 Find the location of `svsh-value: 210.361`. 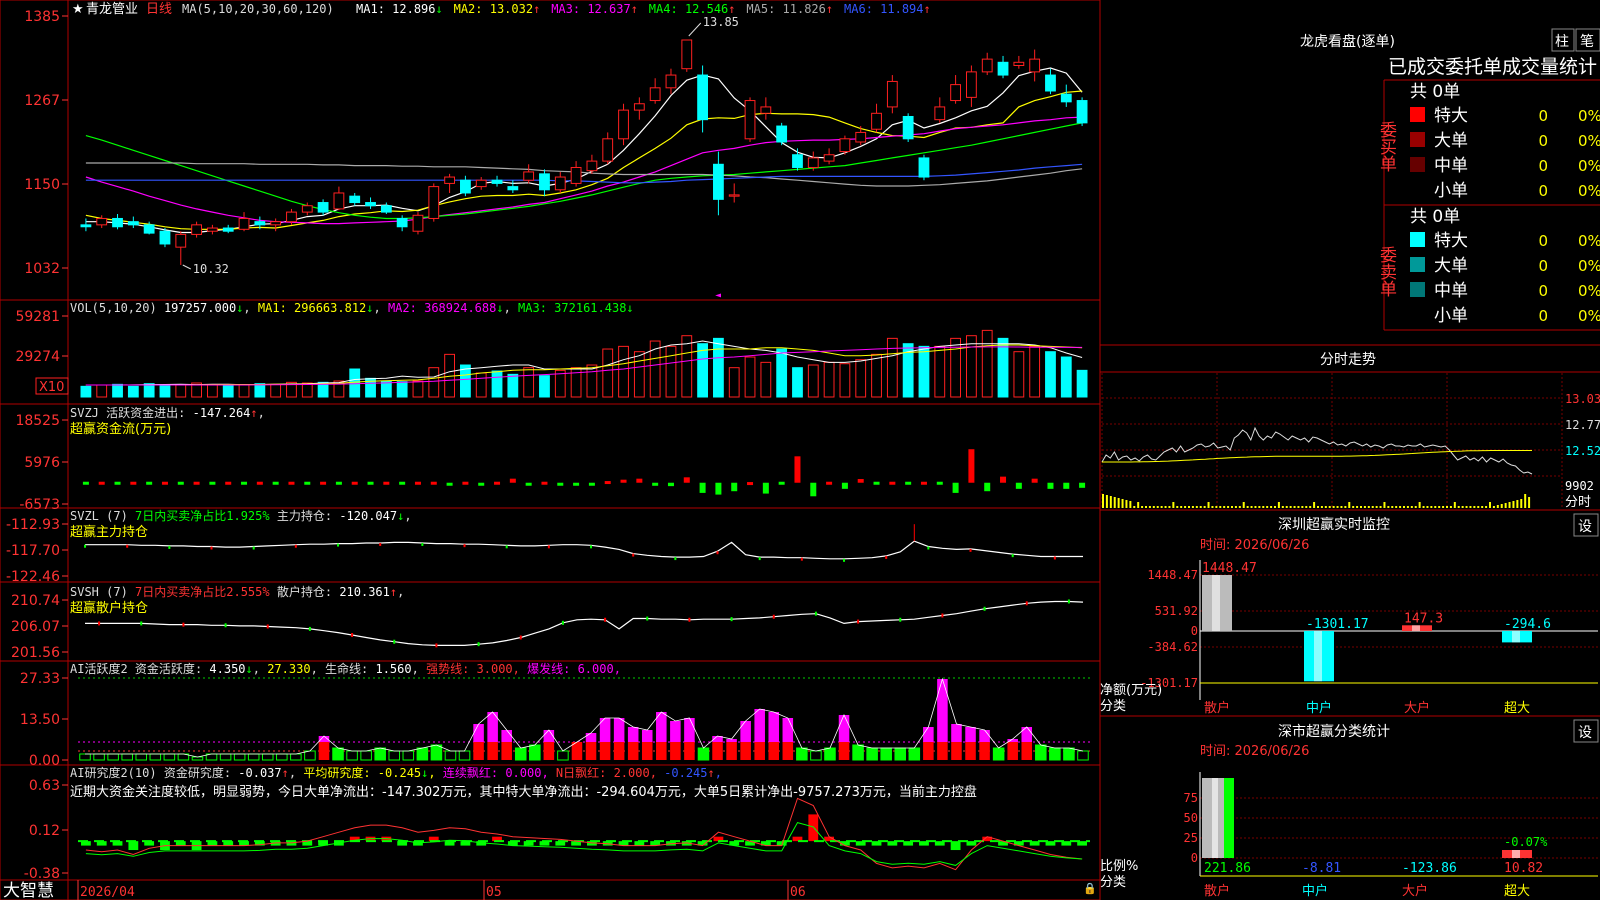

svsh-value: 210.361 is located at coordinates (364, 592).